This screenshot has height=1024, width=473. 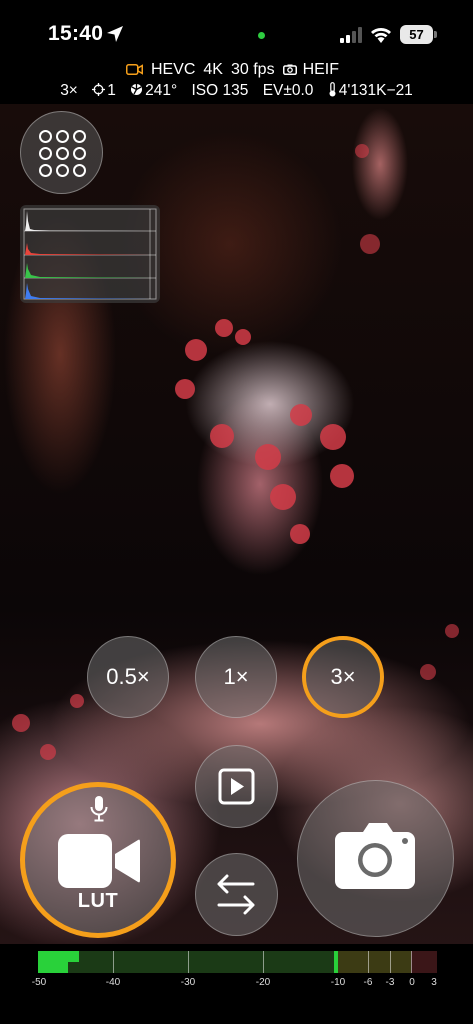 I want to click on shutter-readout: 241°, so click(x=153, y=90).